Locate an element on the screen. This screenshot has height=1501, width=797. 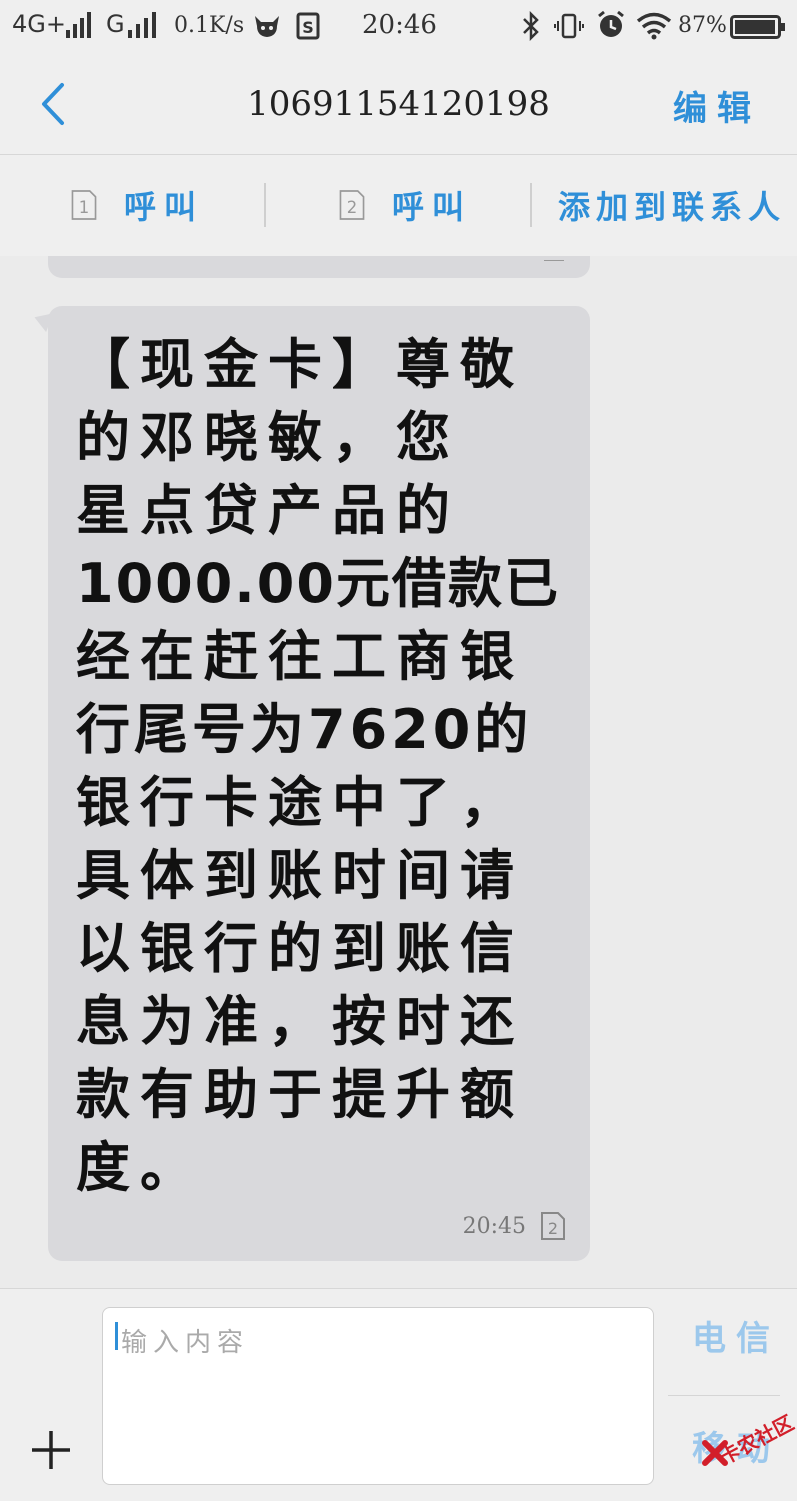
composer-bar: 输入内容 电信 移动 is located at coordinates (398, 1394).